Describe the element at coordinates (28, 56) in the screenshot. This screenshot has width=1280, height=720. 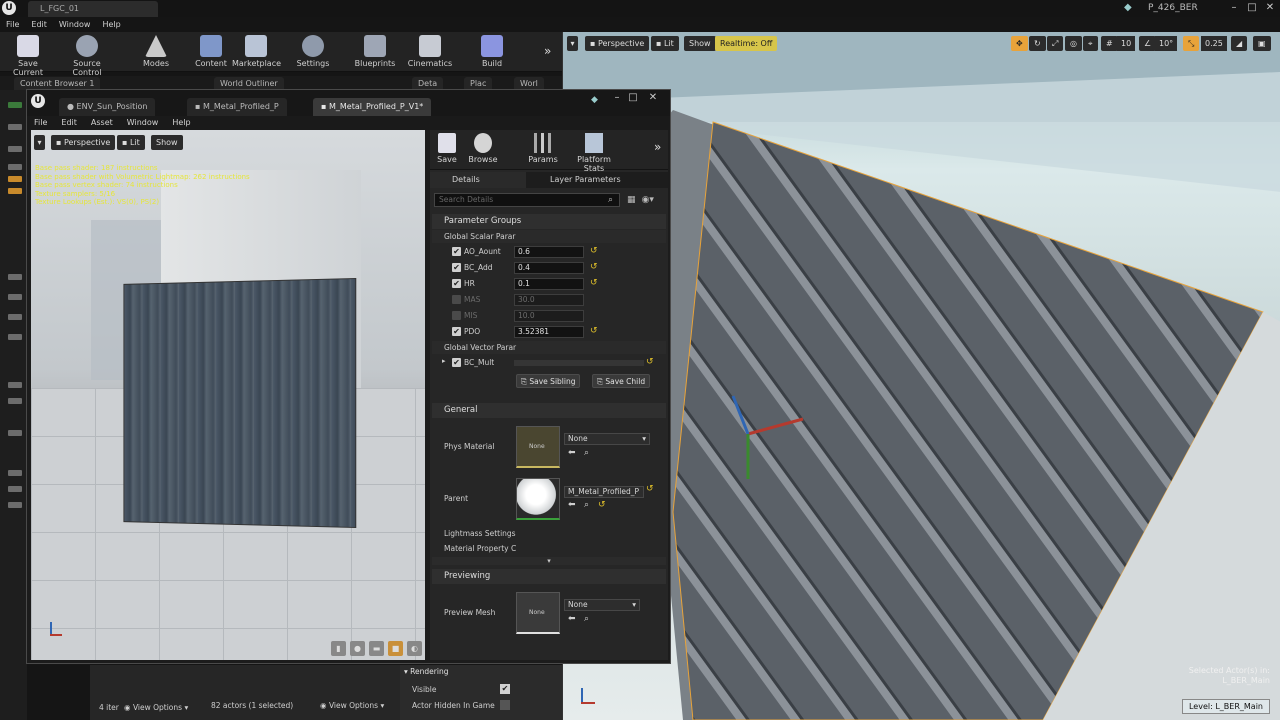
I see `save-current-button: Save Current` at that location.